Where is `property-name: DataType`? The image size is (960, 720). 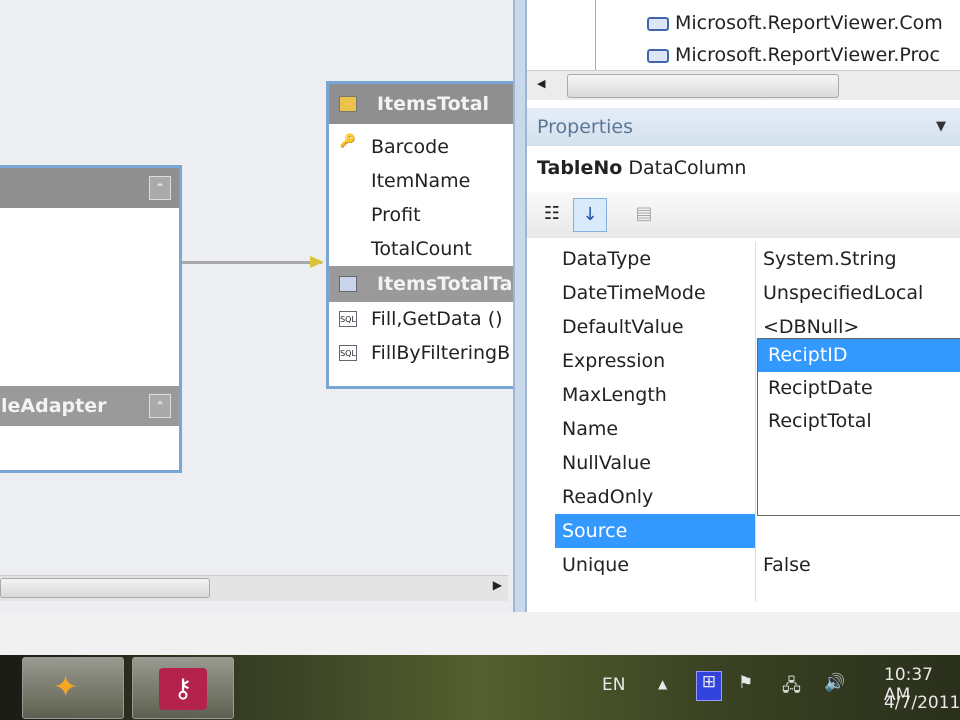 property-name: DataType is located at coordinates (607, 259).